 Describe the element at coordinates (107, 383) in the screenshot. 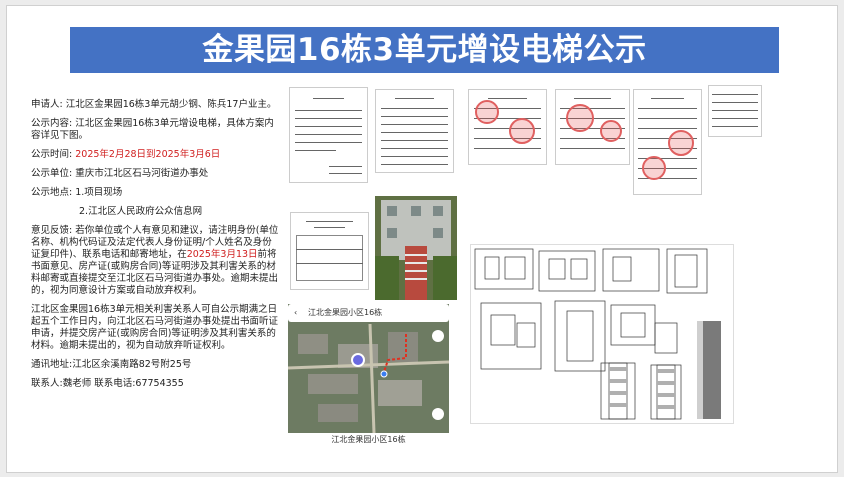

I see `contact-line: 联系人:魏老师 联系电话:67754355` at that location.